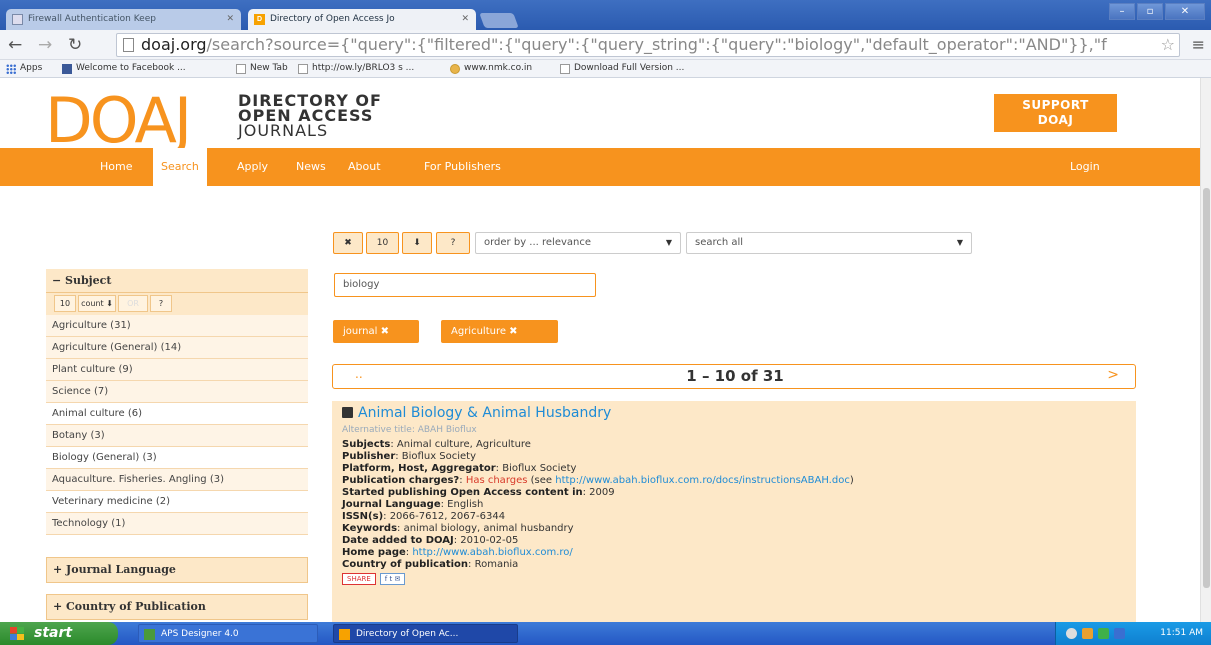 This screenshot has width=1211, height=645. What do you see at coordinates (499, 20) in the screenshot?
I see `new-tab-button` at bounding box center [499, 20].